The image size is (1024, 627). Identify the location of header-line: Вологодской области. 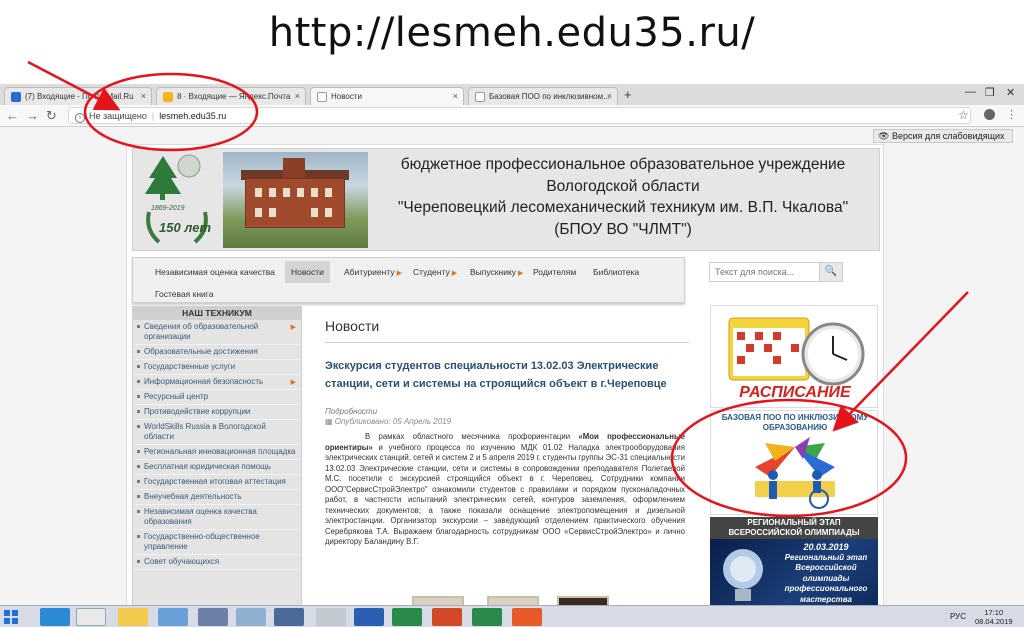
(623, 186).